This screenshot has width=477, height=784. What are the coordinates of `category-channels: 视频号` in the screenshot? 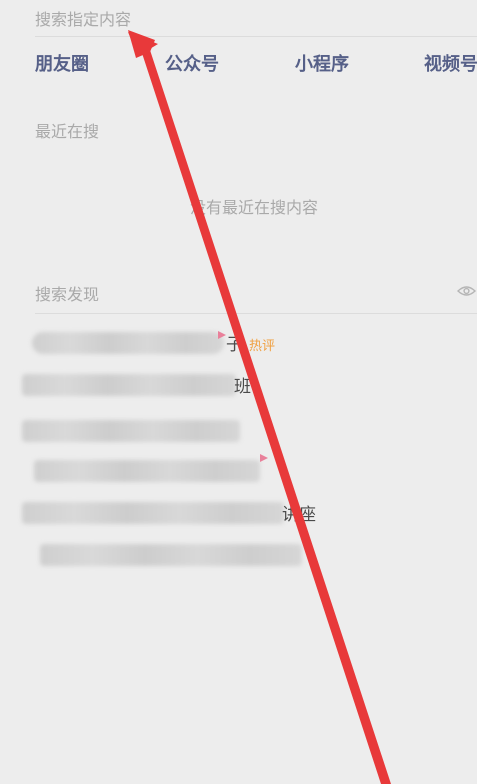 It's located at (450, 63).